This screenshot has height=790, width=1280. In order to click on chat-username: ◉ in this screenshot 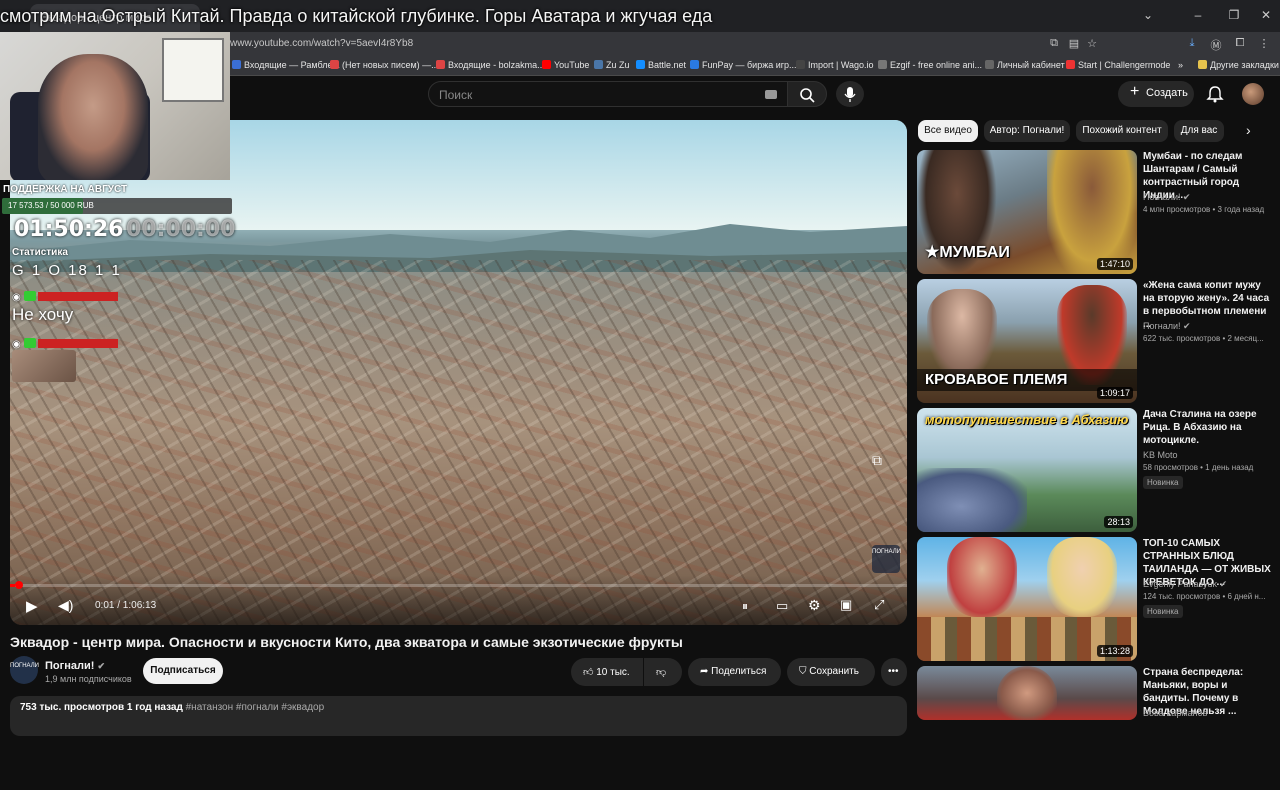, I will do `click(65, 344)`.